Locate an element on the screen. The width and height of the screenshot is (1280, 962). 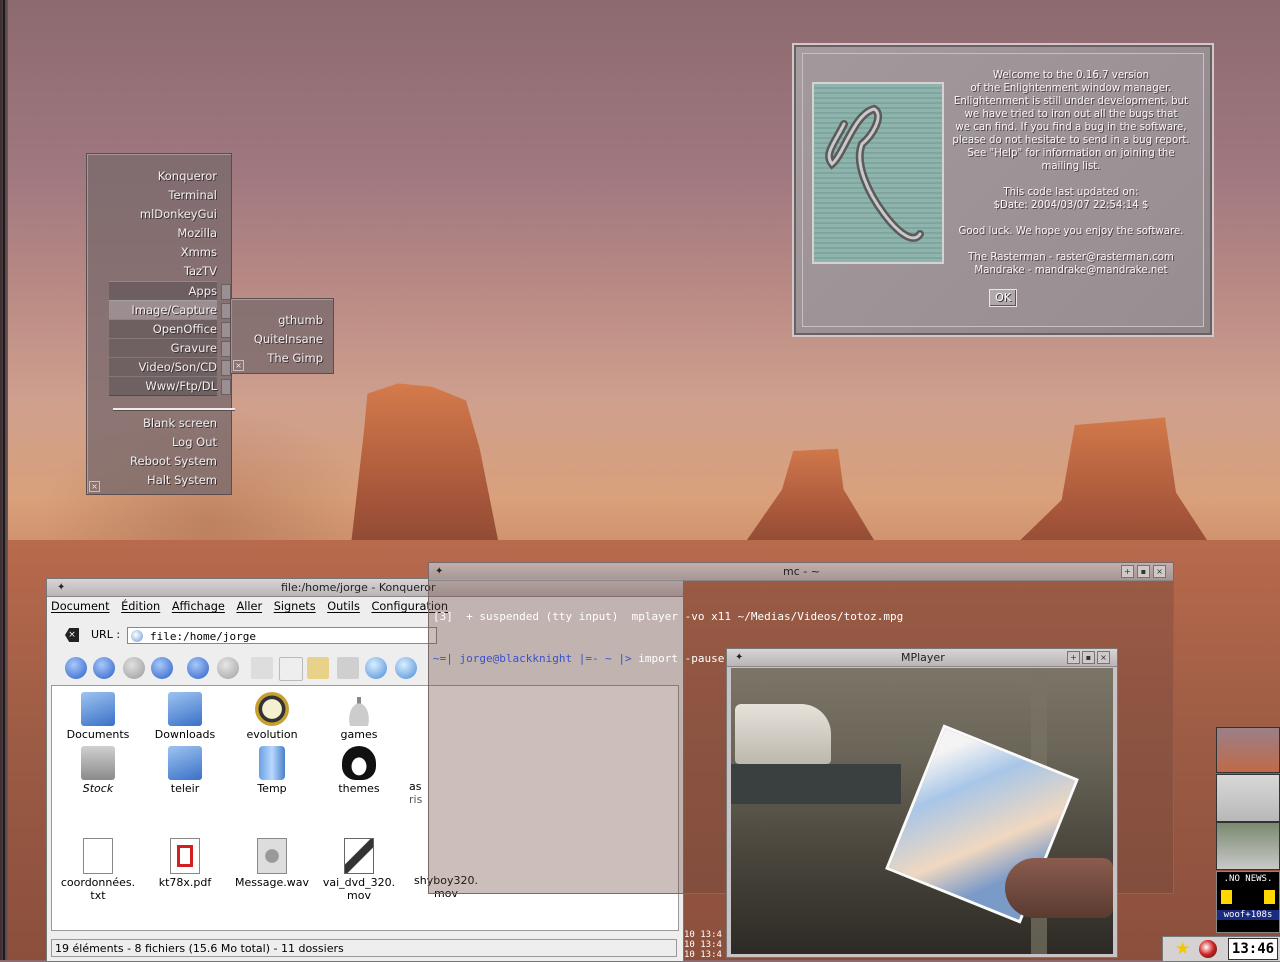
ok-button: OK is located at coordinates (1003, 298).